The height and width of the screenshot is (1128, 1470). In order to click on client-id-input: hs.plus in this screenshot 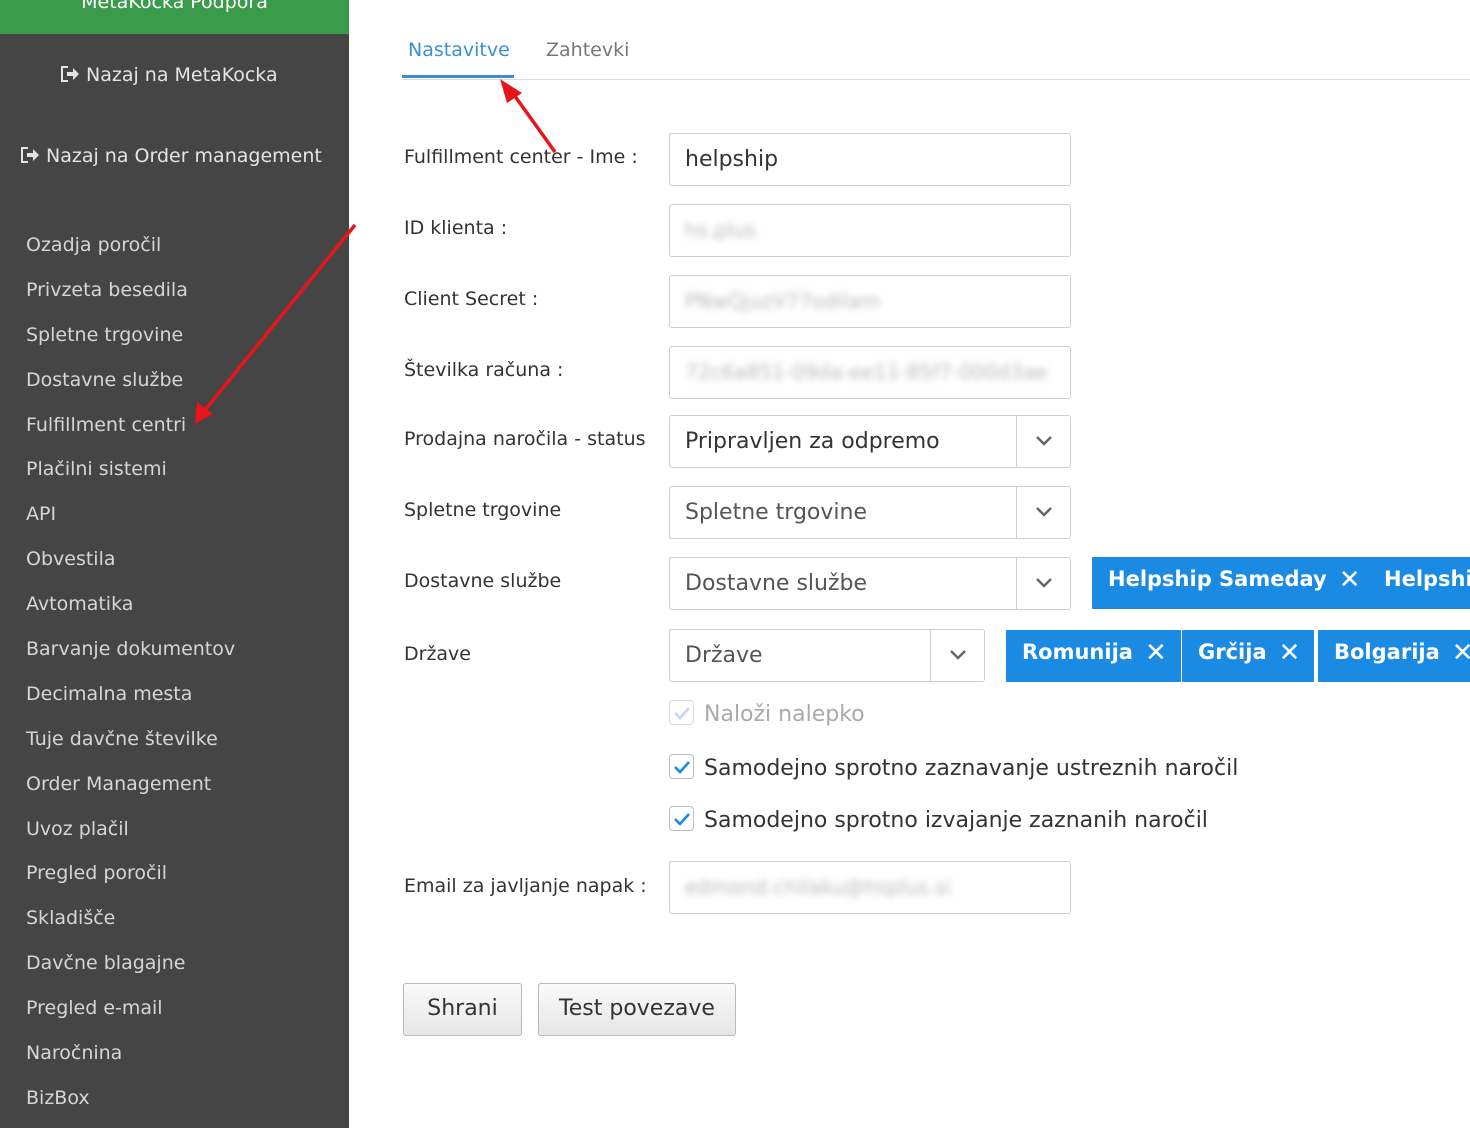, I will do `click(870, 230)`.